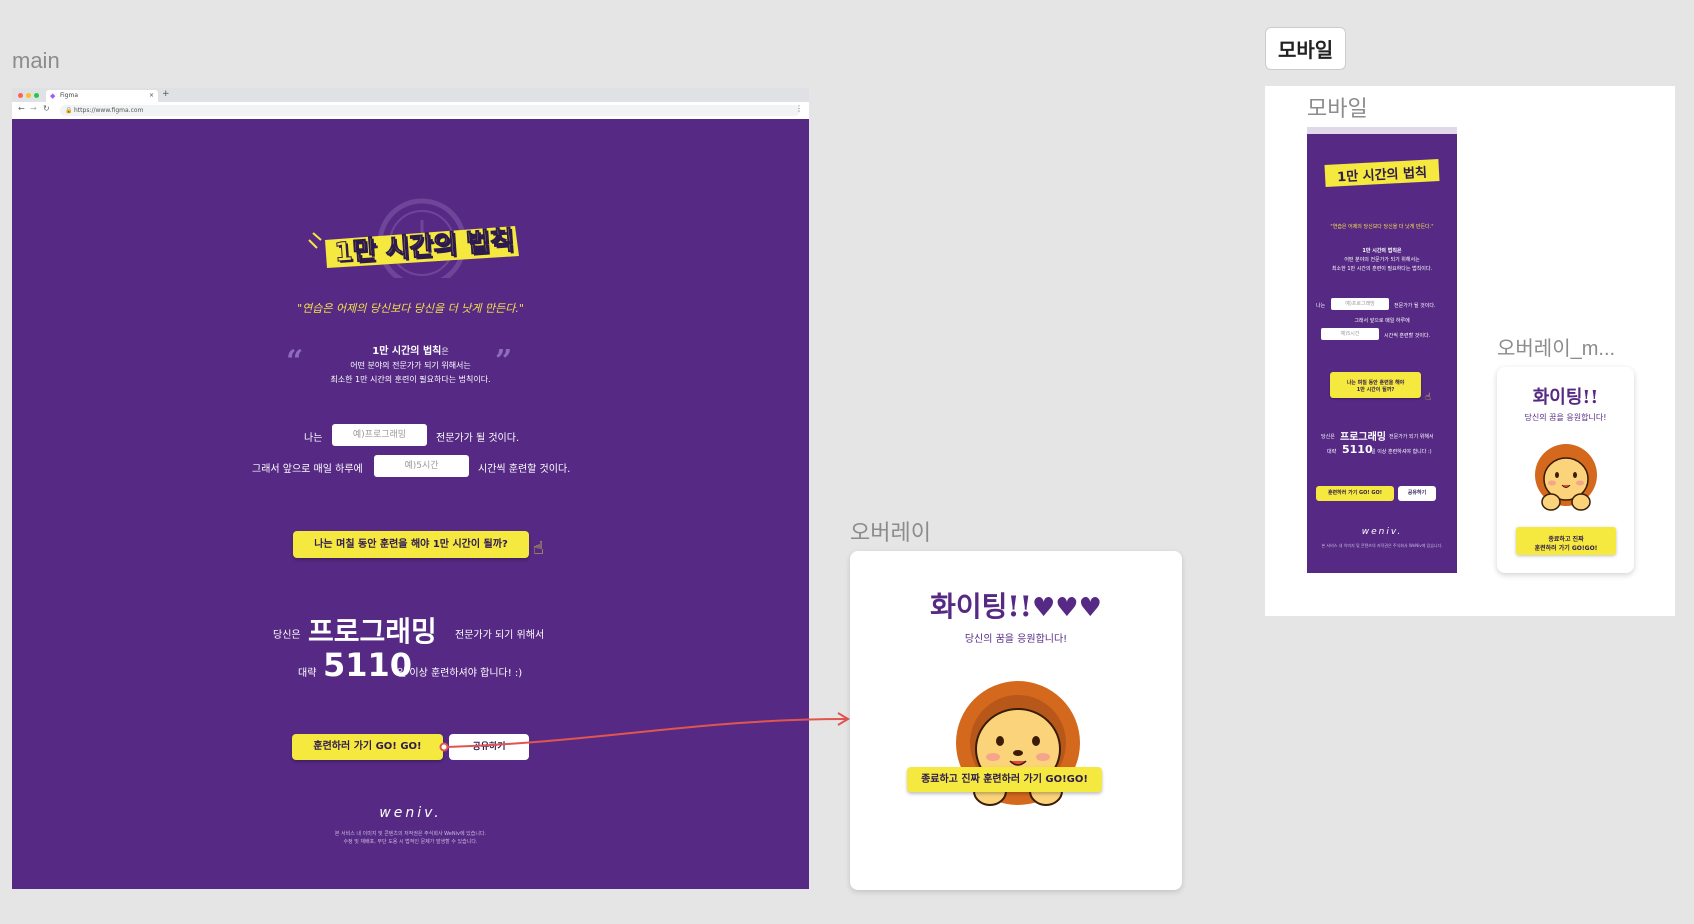 This screenshot has width=1694, height=924. I want to click on mobile-rule-line-2: 어떤 분야의 전문가가 되기 위해서는, so click(1382, 260).